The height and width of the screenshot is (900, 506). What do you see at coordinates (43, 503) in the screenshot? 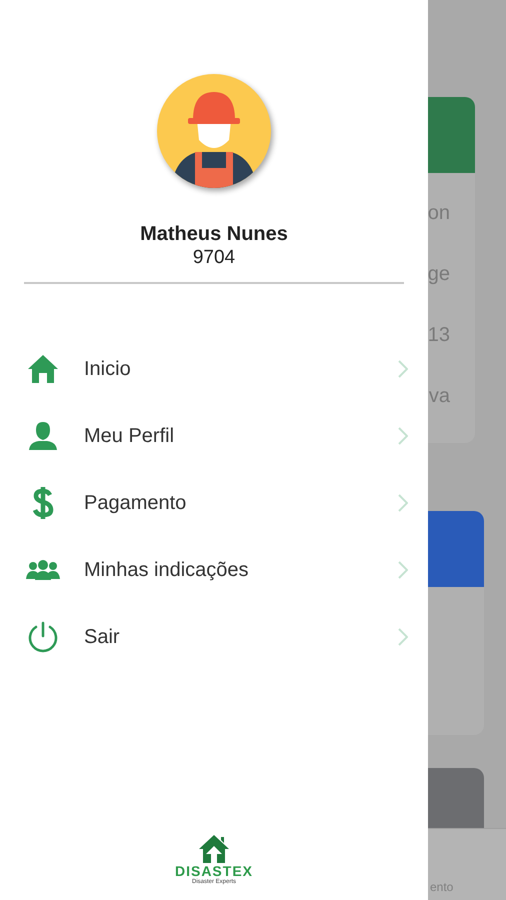
I see `dollar-icon` at bounding box center [43, 503].